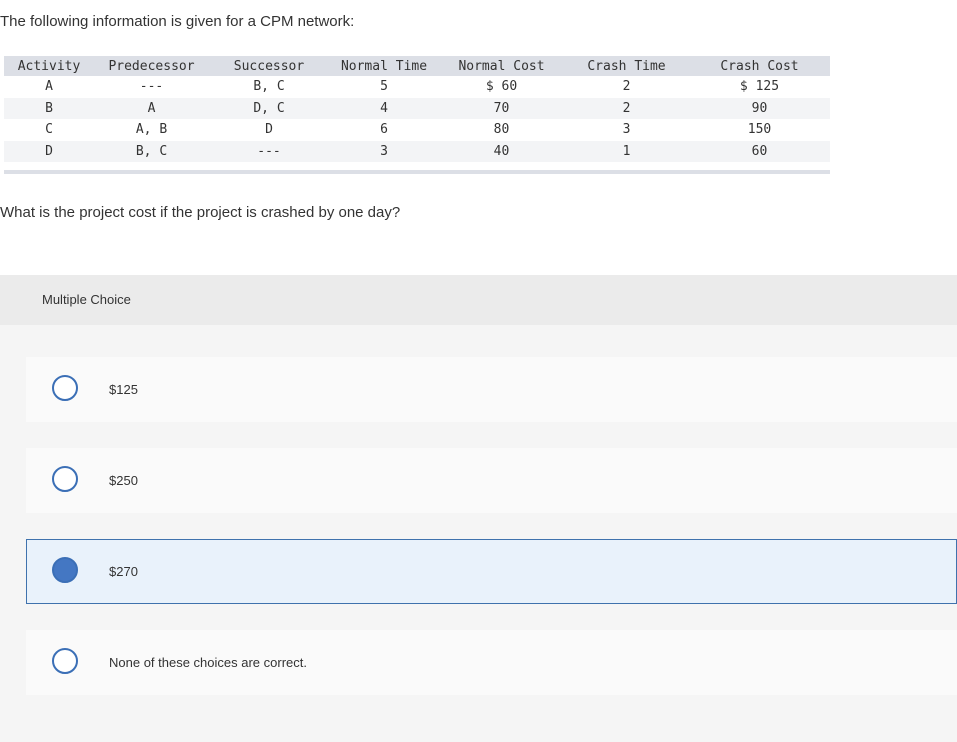 The height and width of the screenshot is (742, 957). Describe the element at coordinates (491, 571) in the screenshot. I see `choice-option-selected: $270` at that location.